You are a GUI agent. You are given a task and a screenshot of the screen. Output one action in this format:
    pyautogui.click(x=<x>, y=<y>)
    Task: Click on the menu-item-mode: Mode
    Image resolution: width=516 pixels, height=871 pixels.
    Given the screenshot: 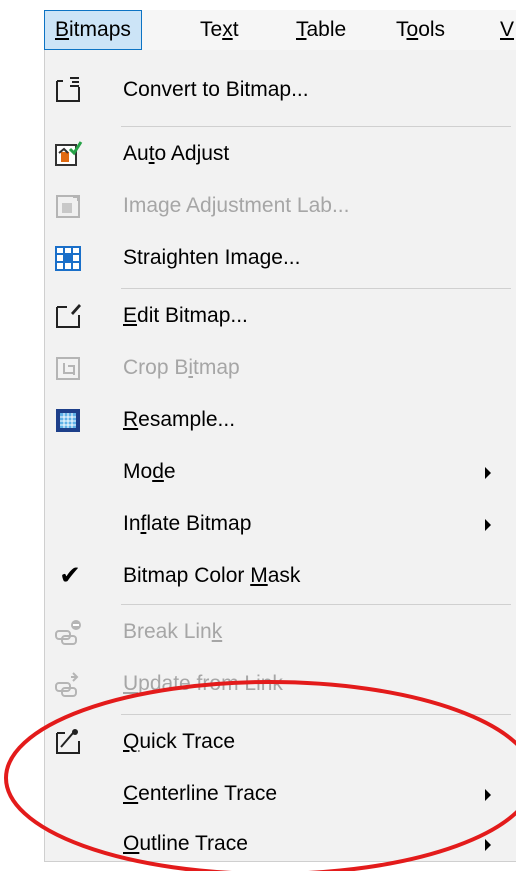 What is the action you would take?
    pyautogui.click(x=280, y=472)
    